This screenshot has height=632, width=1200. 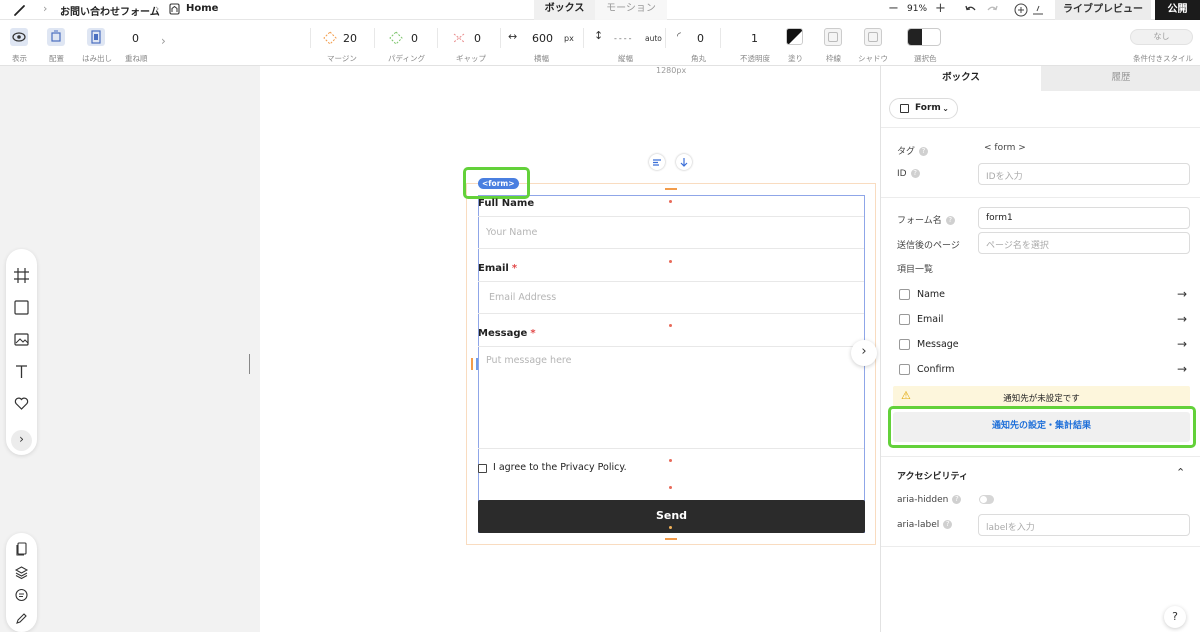 What do you see at coordinates (19, 37) in the screenshot?
I see `view-toggle-button` at bounding box center [19, 37].